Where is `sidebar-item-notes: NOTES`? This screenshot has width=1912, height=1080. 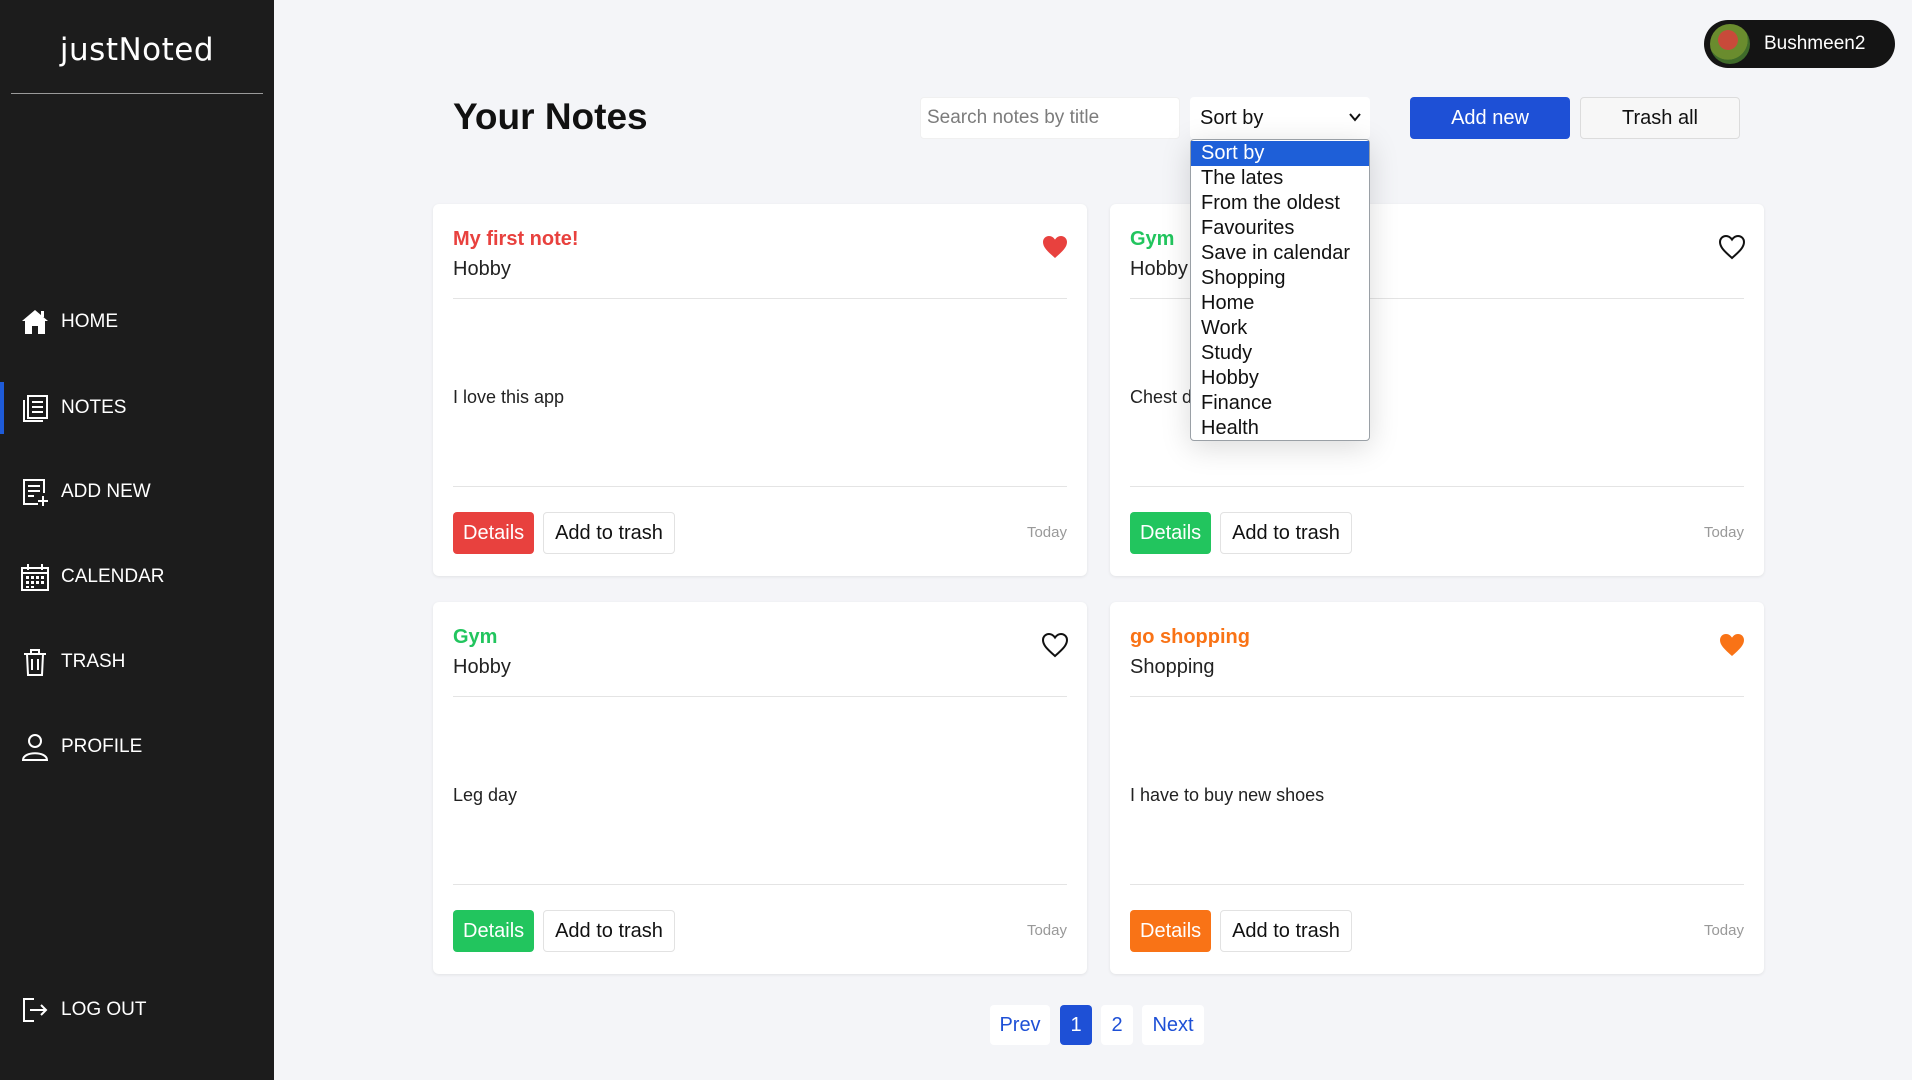
sidebar-item-notes: NOTES is located at coordinates (137, 408).